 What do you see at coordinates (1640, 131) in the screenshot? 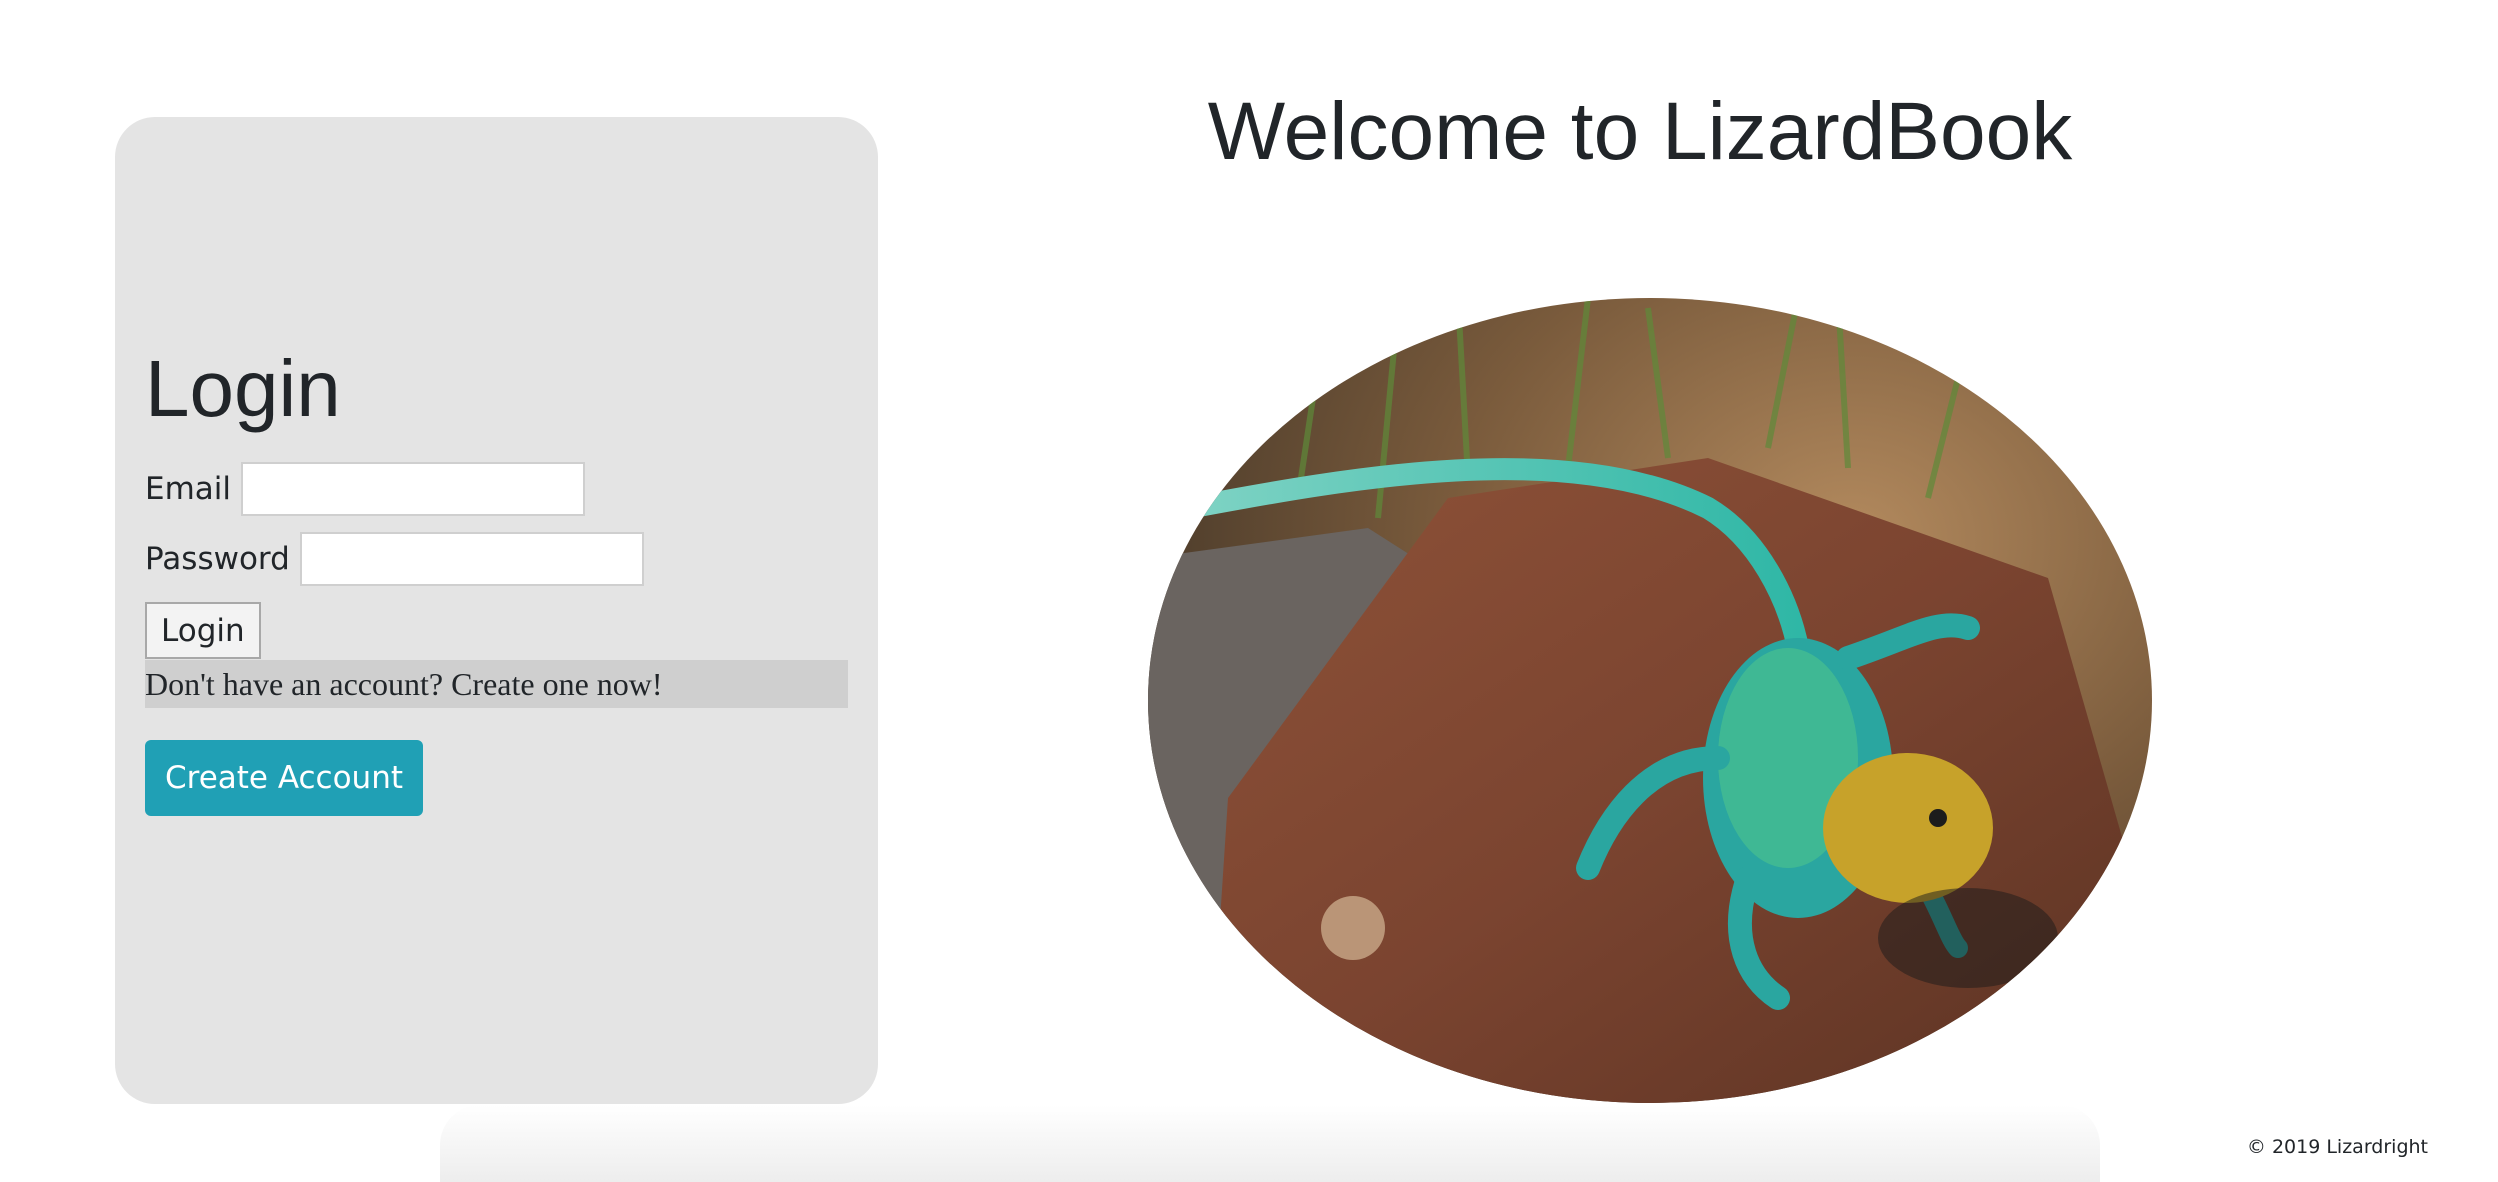
I see `welcome-title: Welcome to LizardBook` at bounding box center [1640, 131].